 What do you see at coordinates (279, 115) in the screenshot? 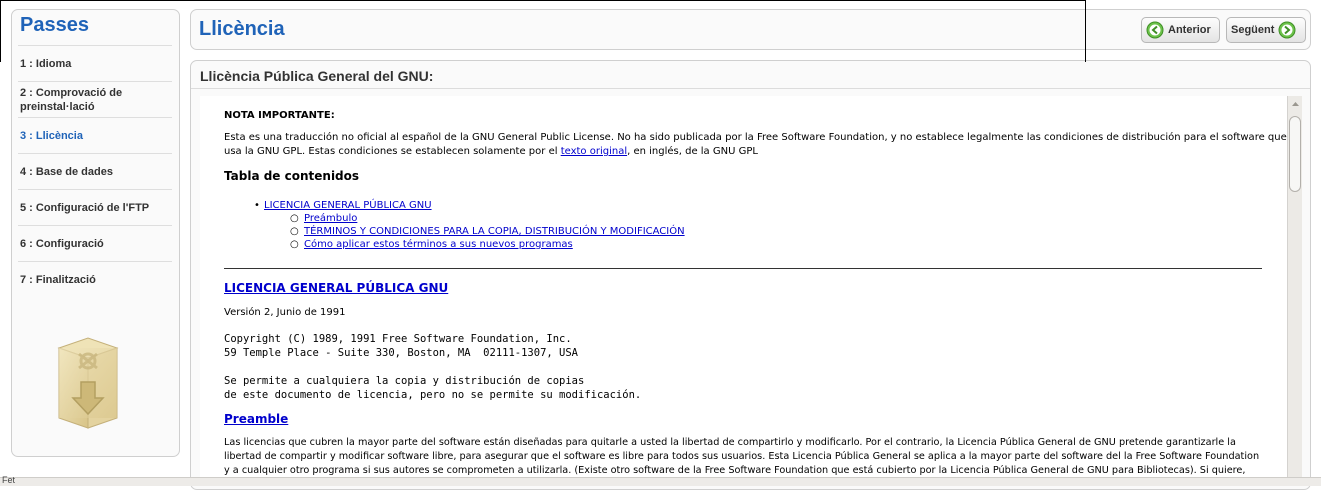
I see `note-title: NOTA IMPORTANTE:` at bounding box center [279, 115].